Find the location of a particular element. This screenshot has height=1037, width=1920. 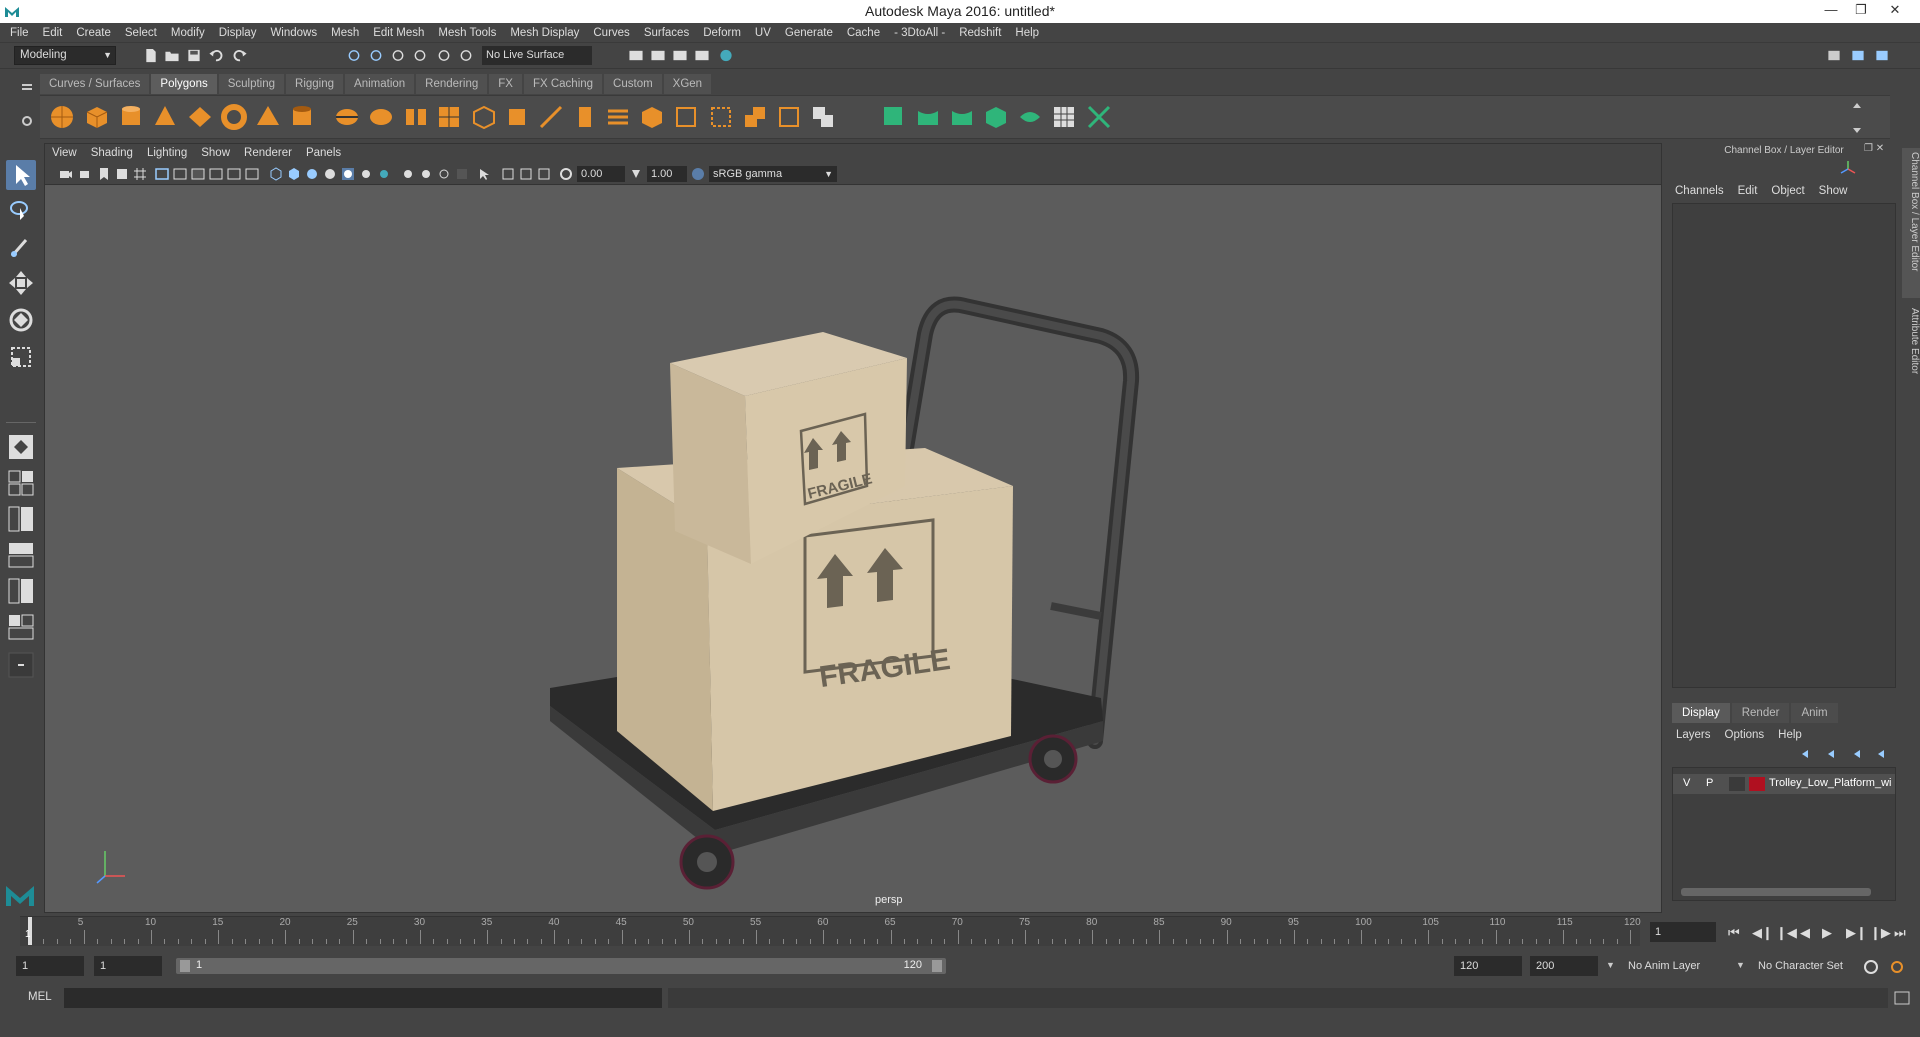

menu-generate: Generate is located at coordinates (809, 33).